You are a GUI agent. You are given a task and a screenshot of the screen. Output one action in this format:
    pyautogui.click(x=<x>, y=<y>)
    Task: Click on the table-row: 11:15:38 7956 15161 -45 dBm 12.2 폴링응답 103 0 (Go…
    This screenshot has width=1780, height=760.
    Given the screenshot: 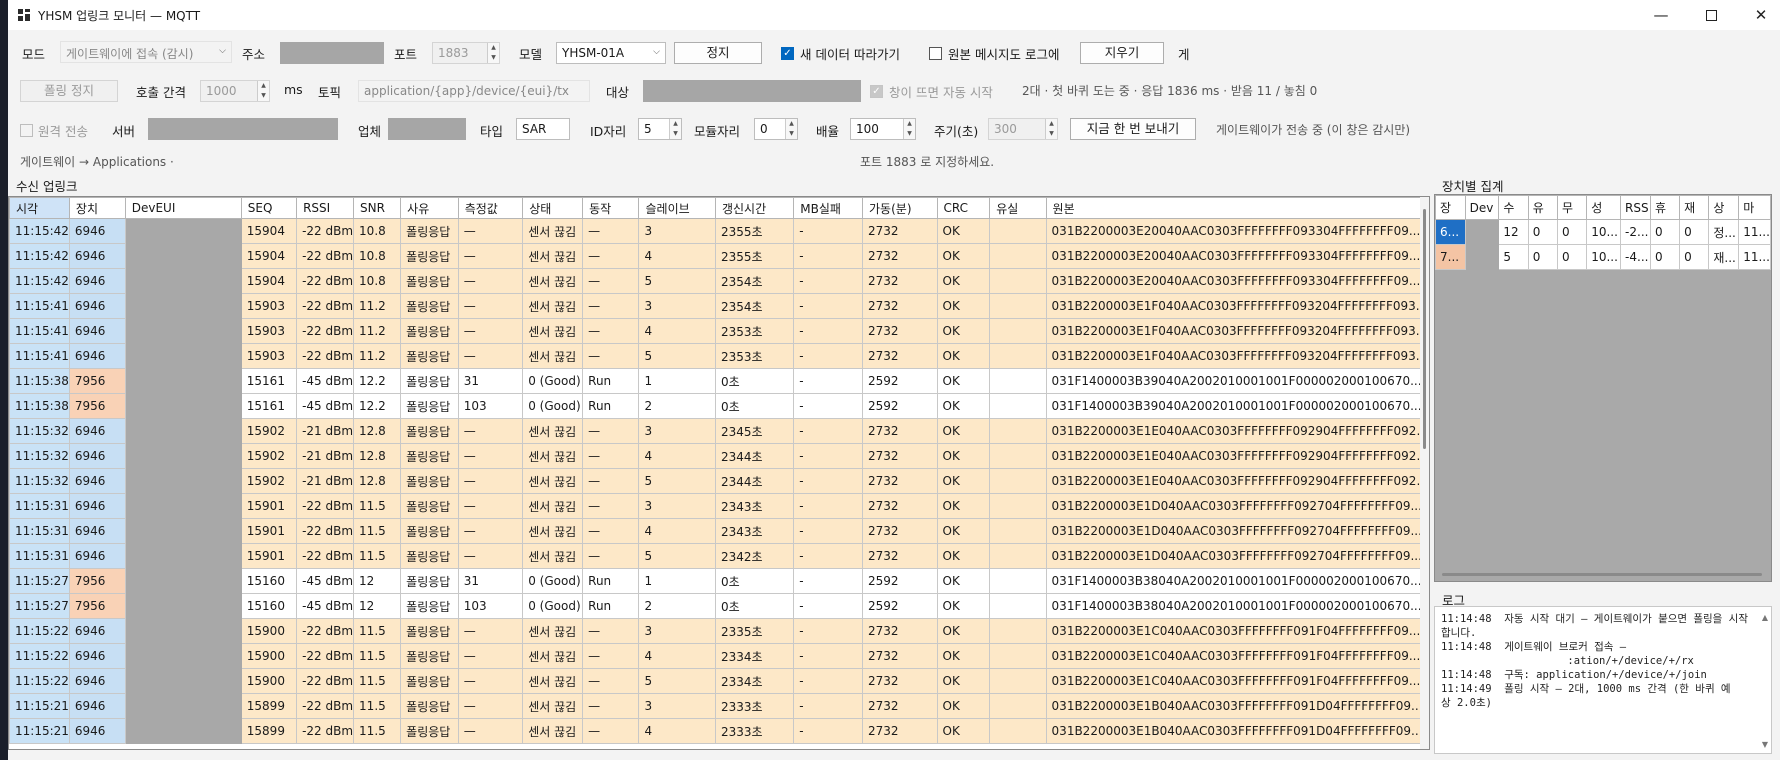 What is the action you would take?
    pyautogui.click(x=719, y=406)
    